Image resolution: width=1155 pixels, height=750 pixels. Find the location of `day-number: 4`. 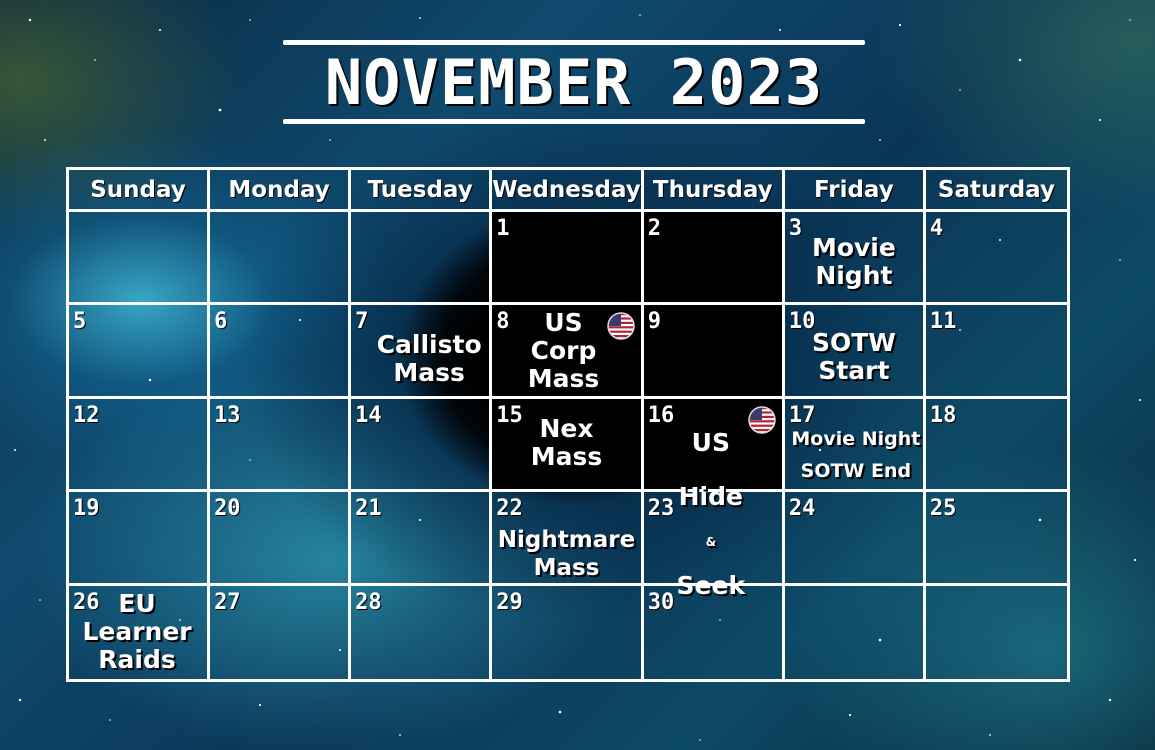

day-number: 4 is located at coordinates (936, 228).